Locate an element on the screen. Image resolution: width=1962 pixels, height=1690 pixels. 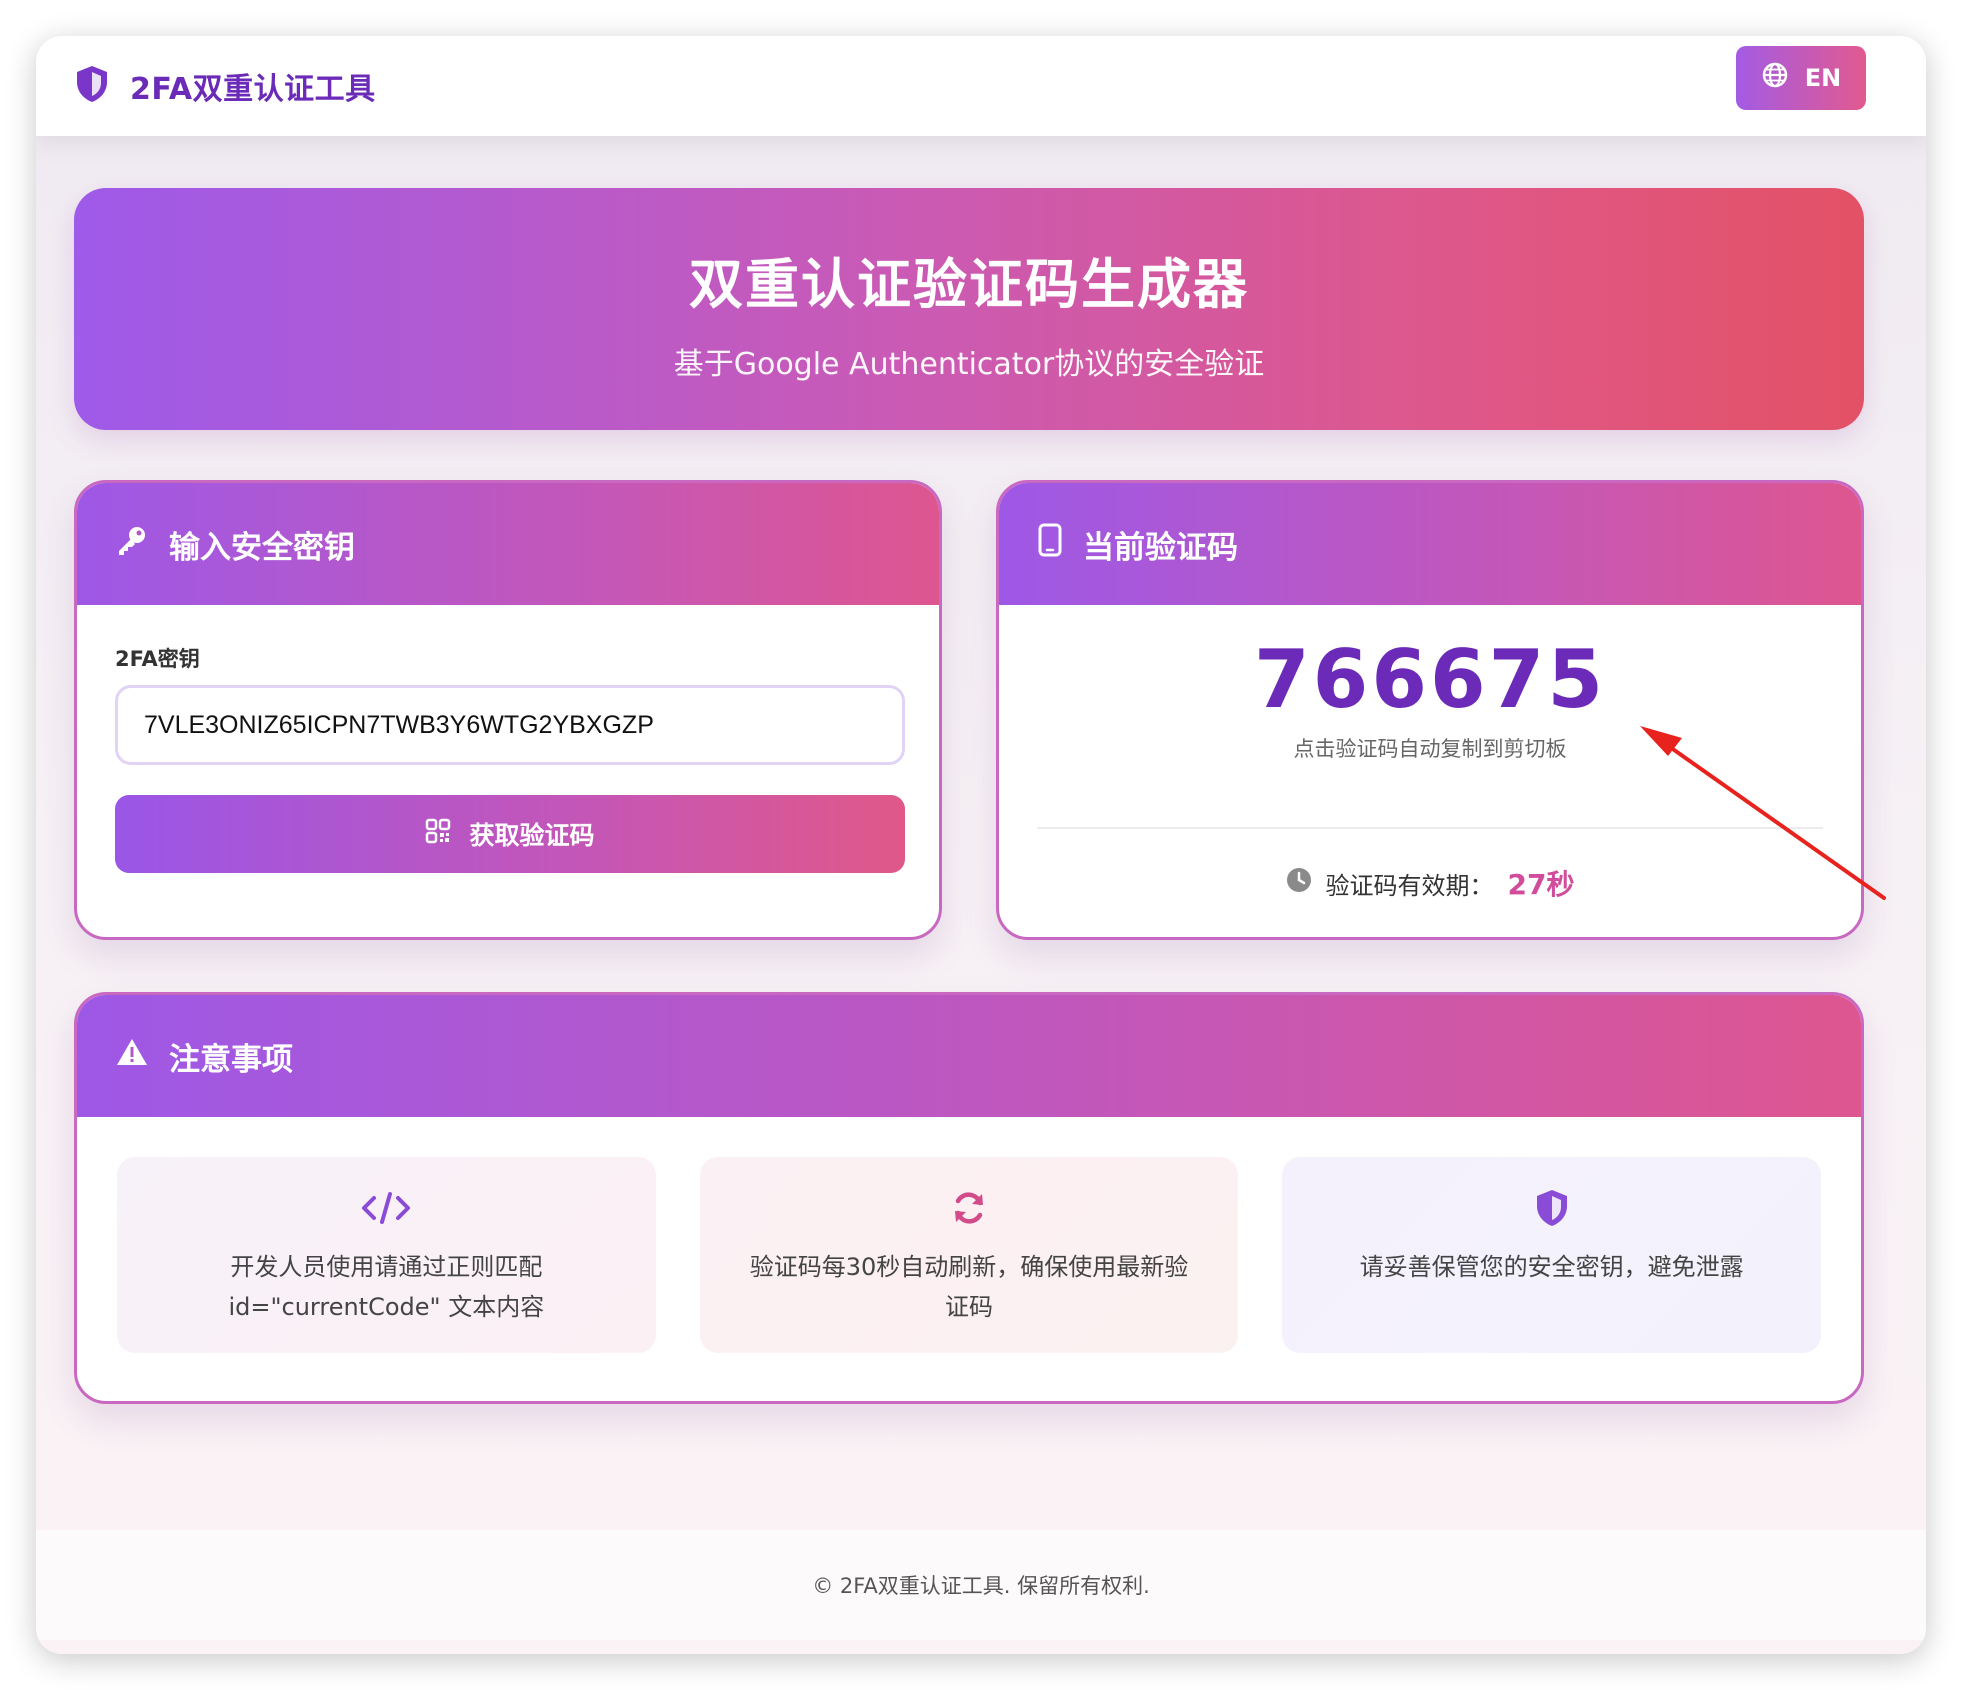
validity-row: 验证码有效期： 27秒 is located at coordinates (1430, 883).